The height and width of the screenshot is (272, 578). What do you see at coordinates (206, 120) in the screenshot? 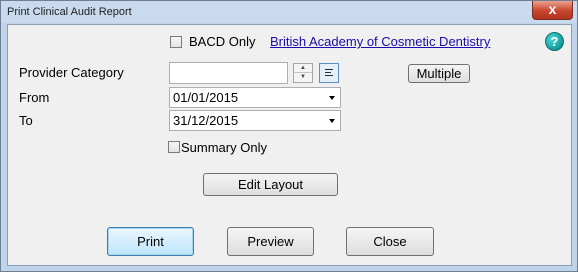
I see `to-date-value: 31/12/2015` at bounding box center [206, 120].